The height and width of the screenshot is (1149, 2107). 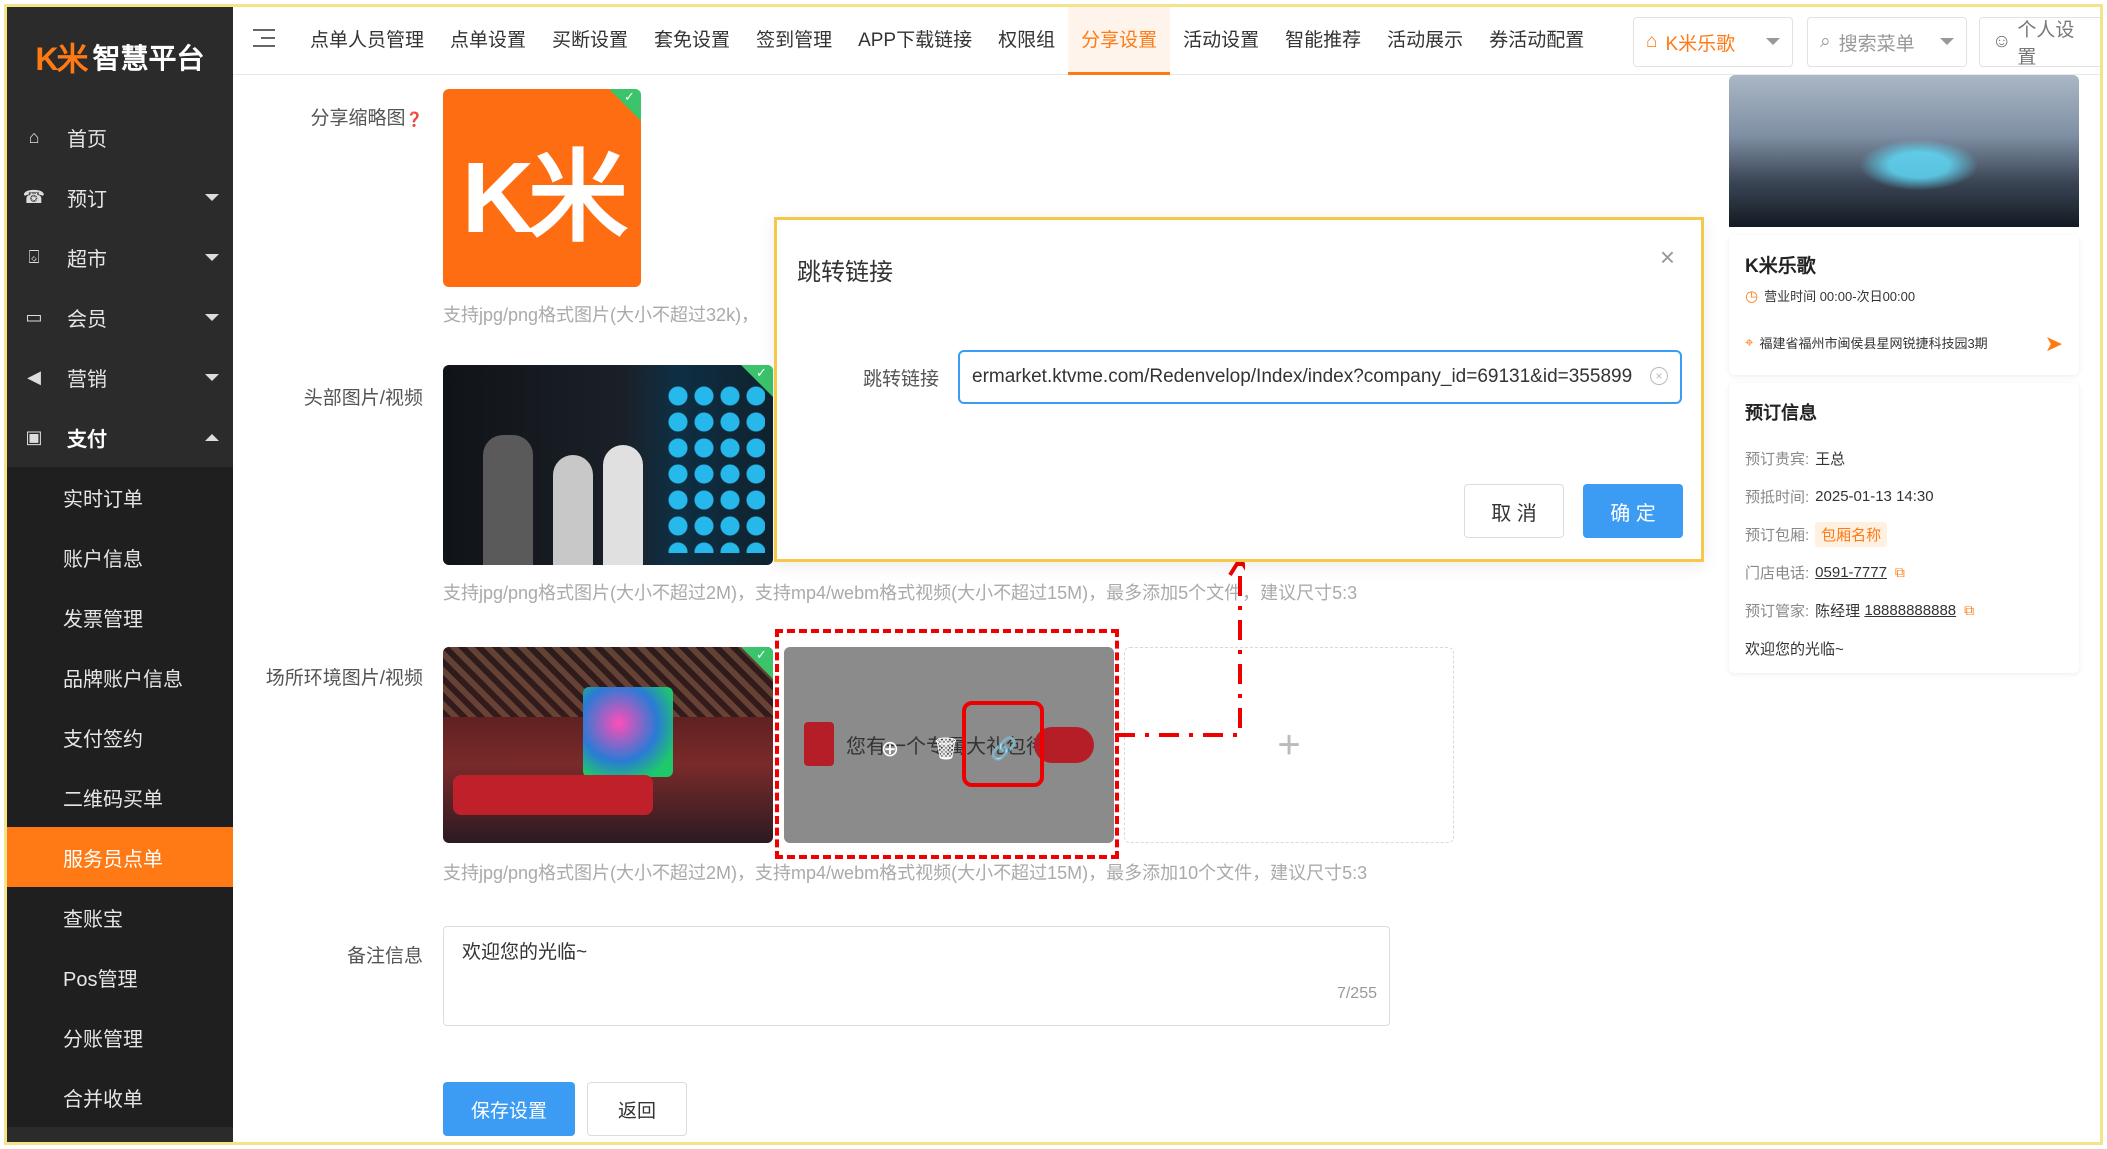 What do you see at coordinates (1659, 376) in the screenshot?
I see `clear-icon: ×` at bounding box center [1659, 376].